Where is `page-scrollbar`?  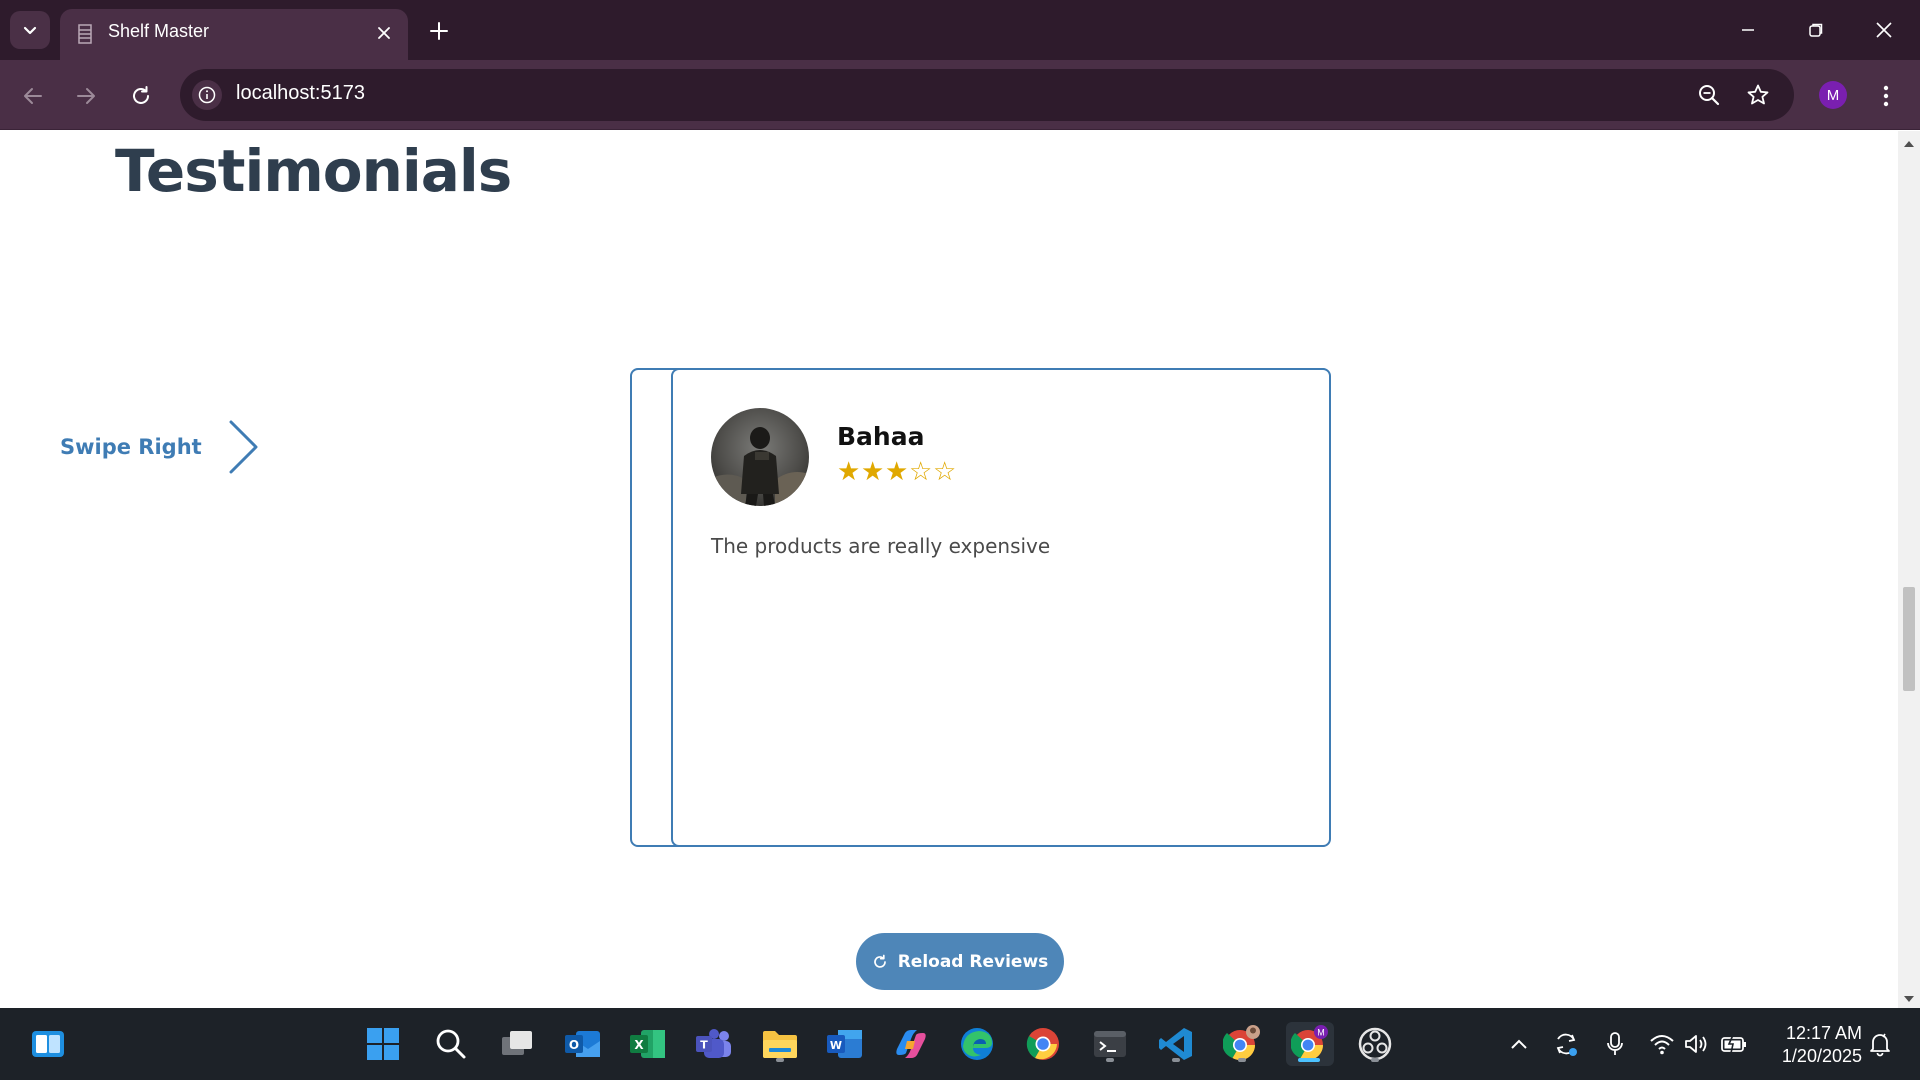 page-scrollbar is located at coordinates (1909, 569).